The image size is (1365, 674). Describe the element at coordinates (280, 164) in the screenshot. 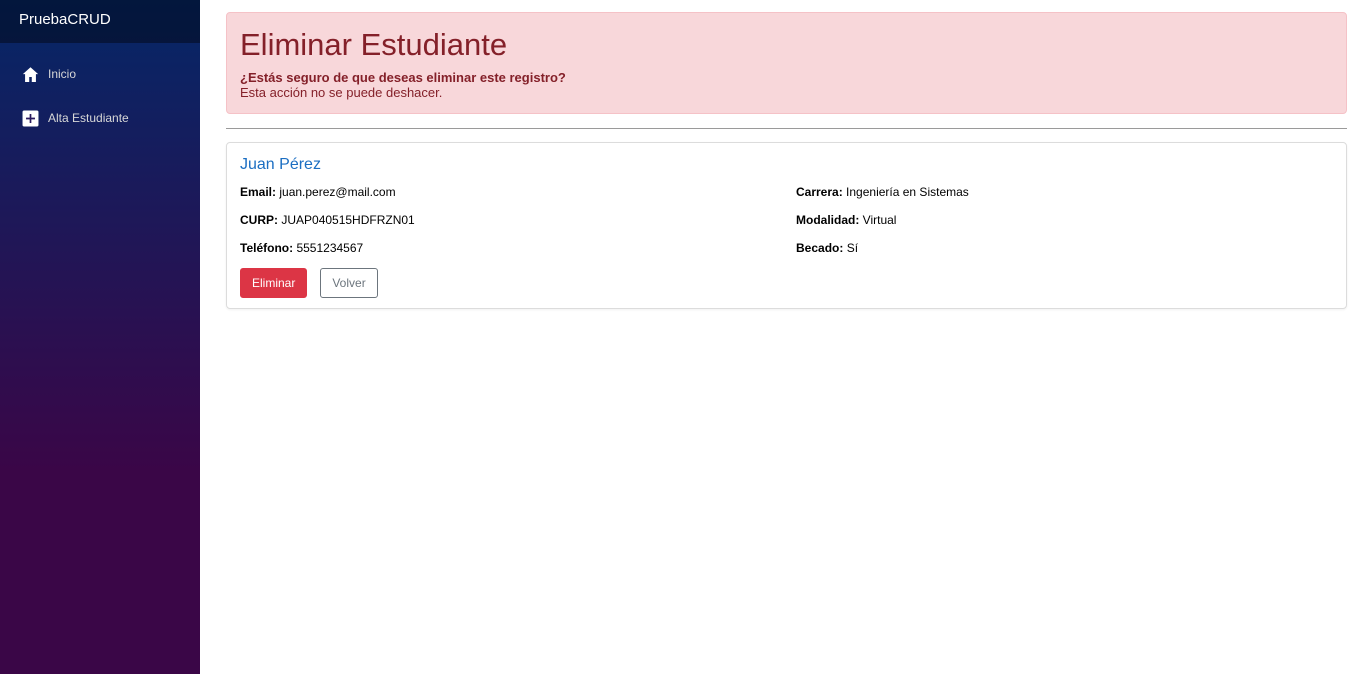

I see `student-name: Juan Pérez` at that location.